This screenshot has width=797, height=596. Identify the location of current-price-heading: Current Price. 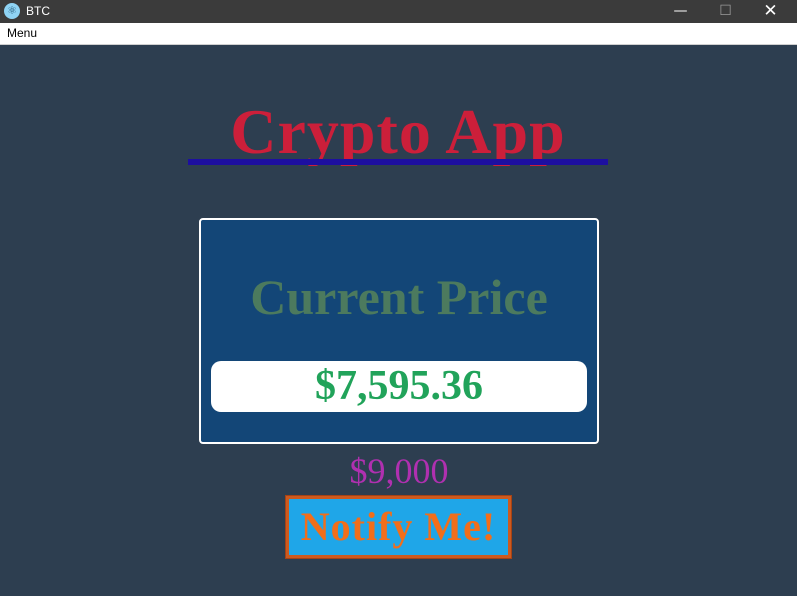
(399, 297).